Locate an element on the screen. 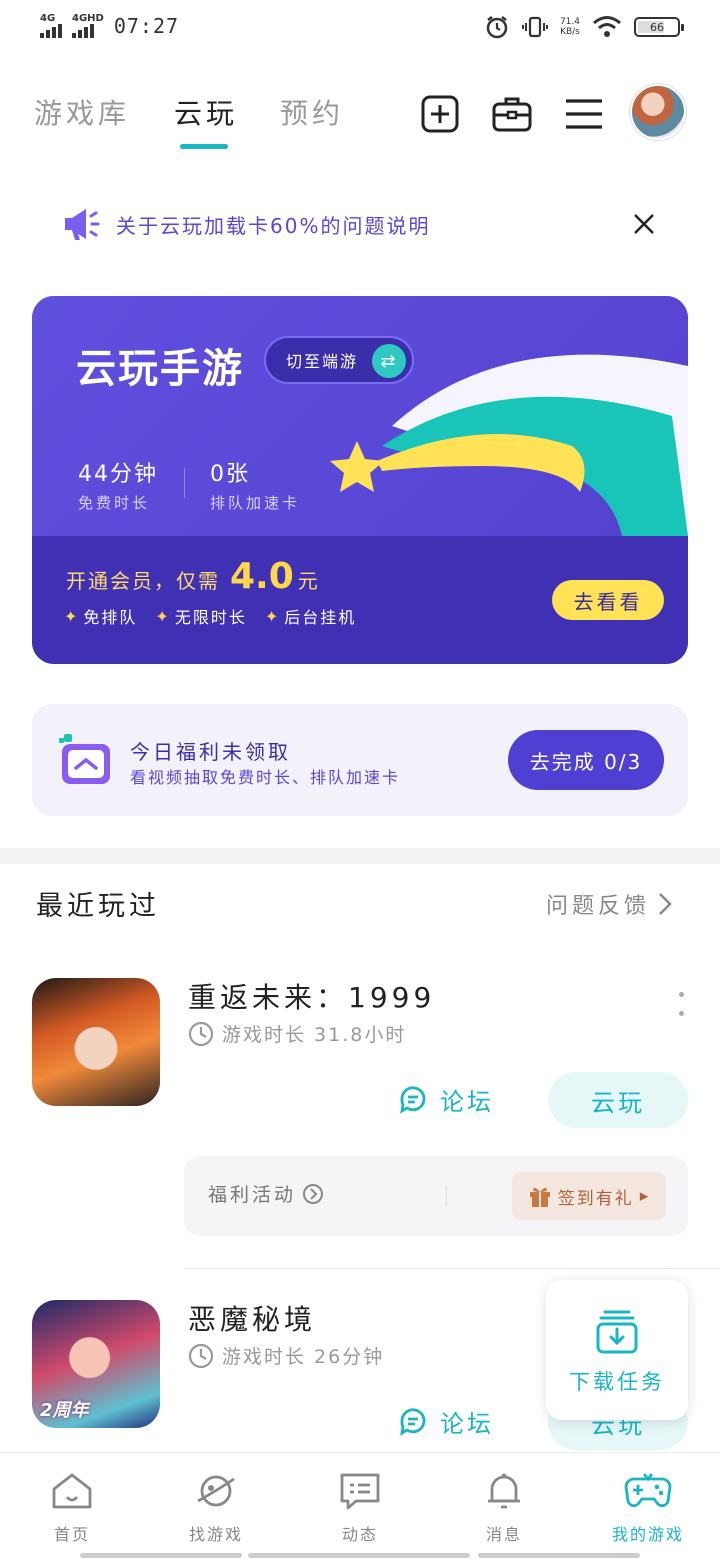 The height and width of the screenshot is (1560, 720). menu-button is located at coordinates (584, 114).